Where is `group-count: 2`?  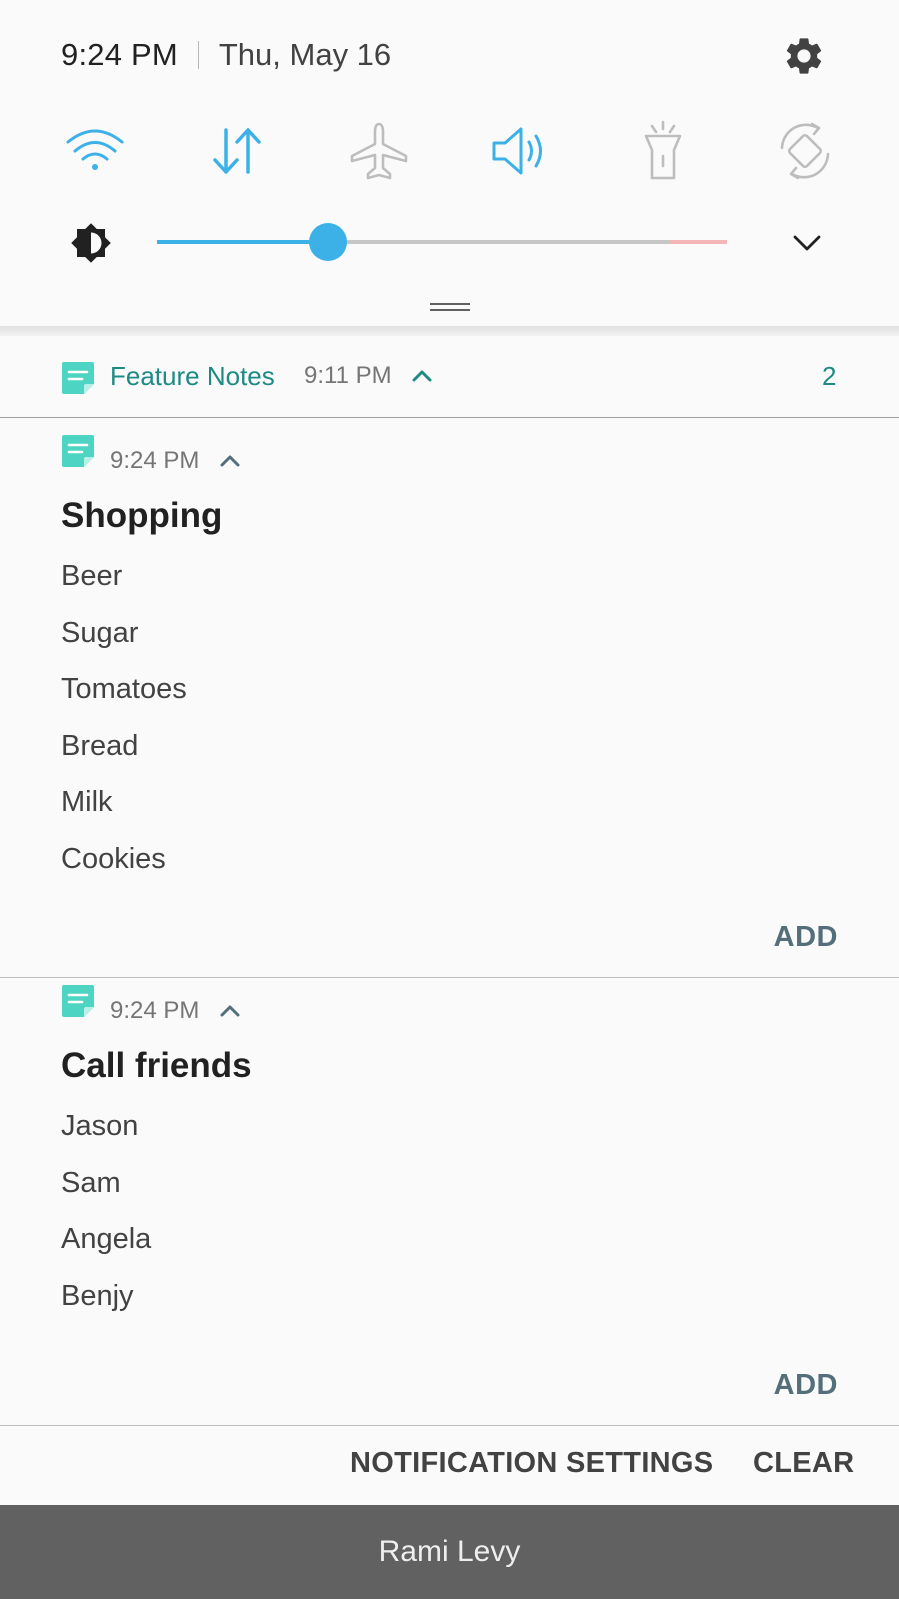
group-count: 2 is located at coordinates (829, 376).